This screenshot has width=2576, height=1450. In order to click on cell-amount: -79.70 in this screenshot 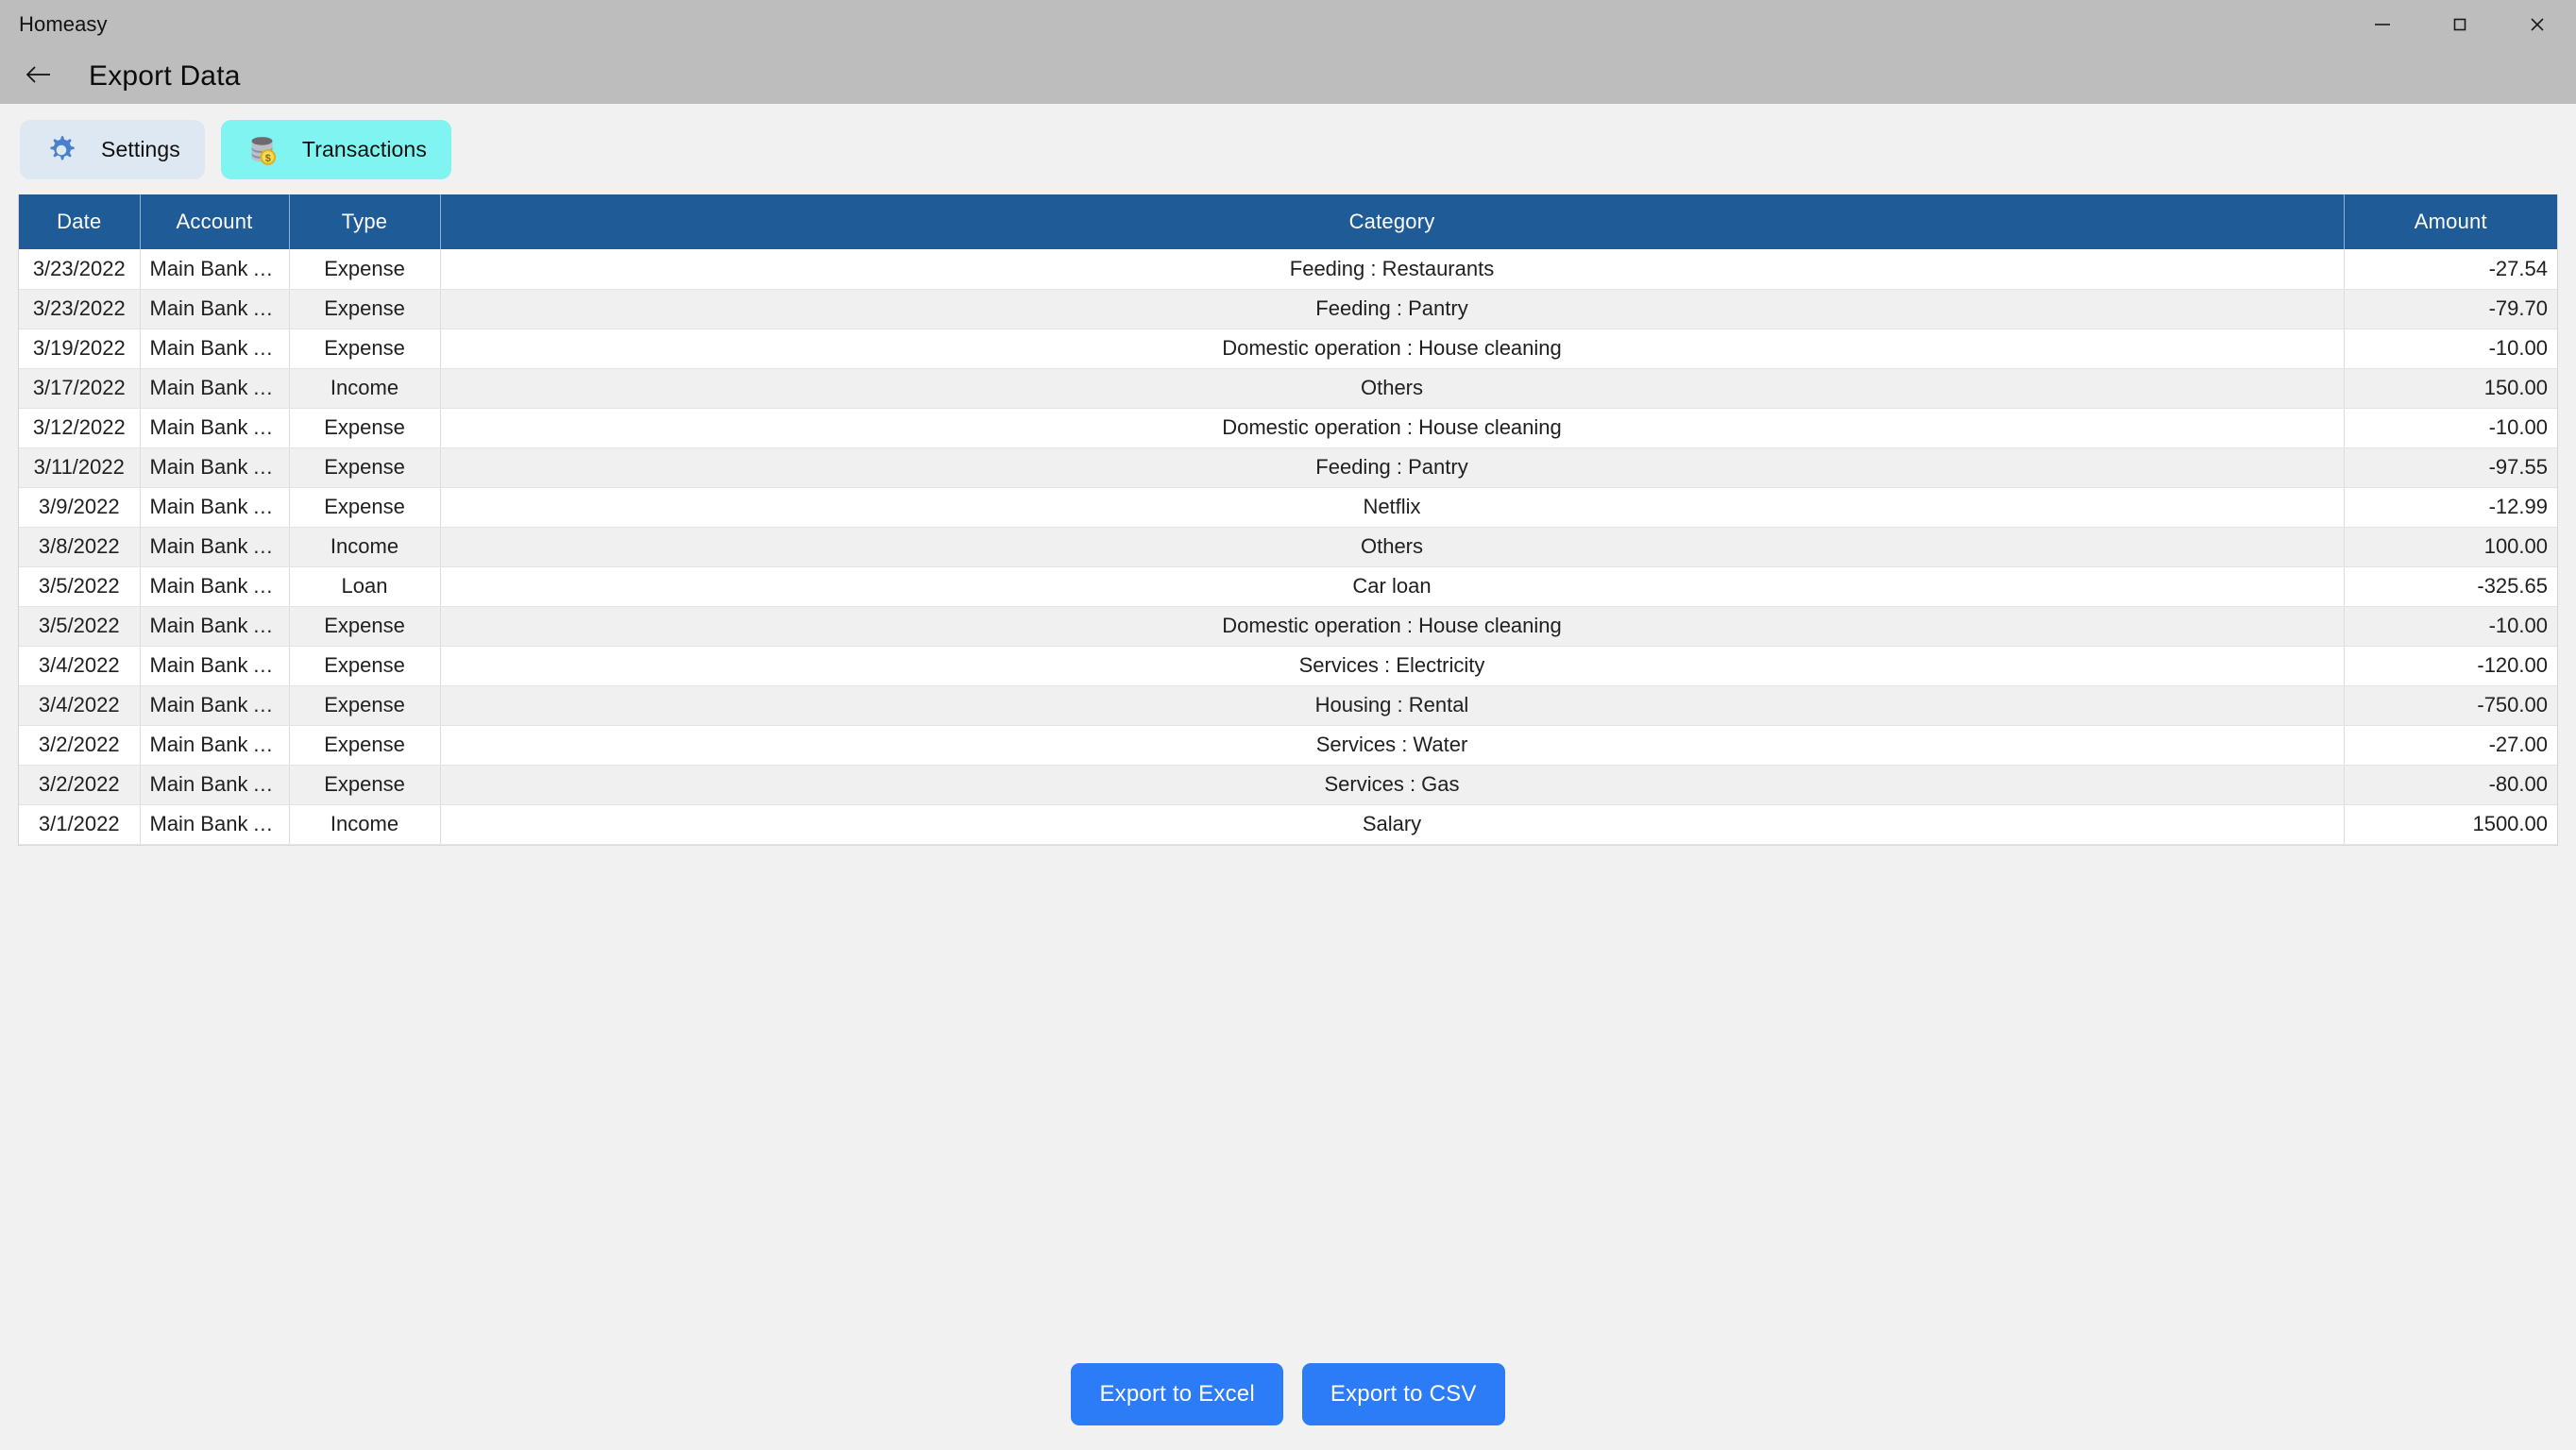, I will do `click(2450, 309)`.